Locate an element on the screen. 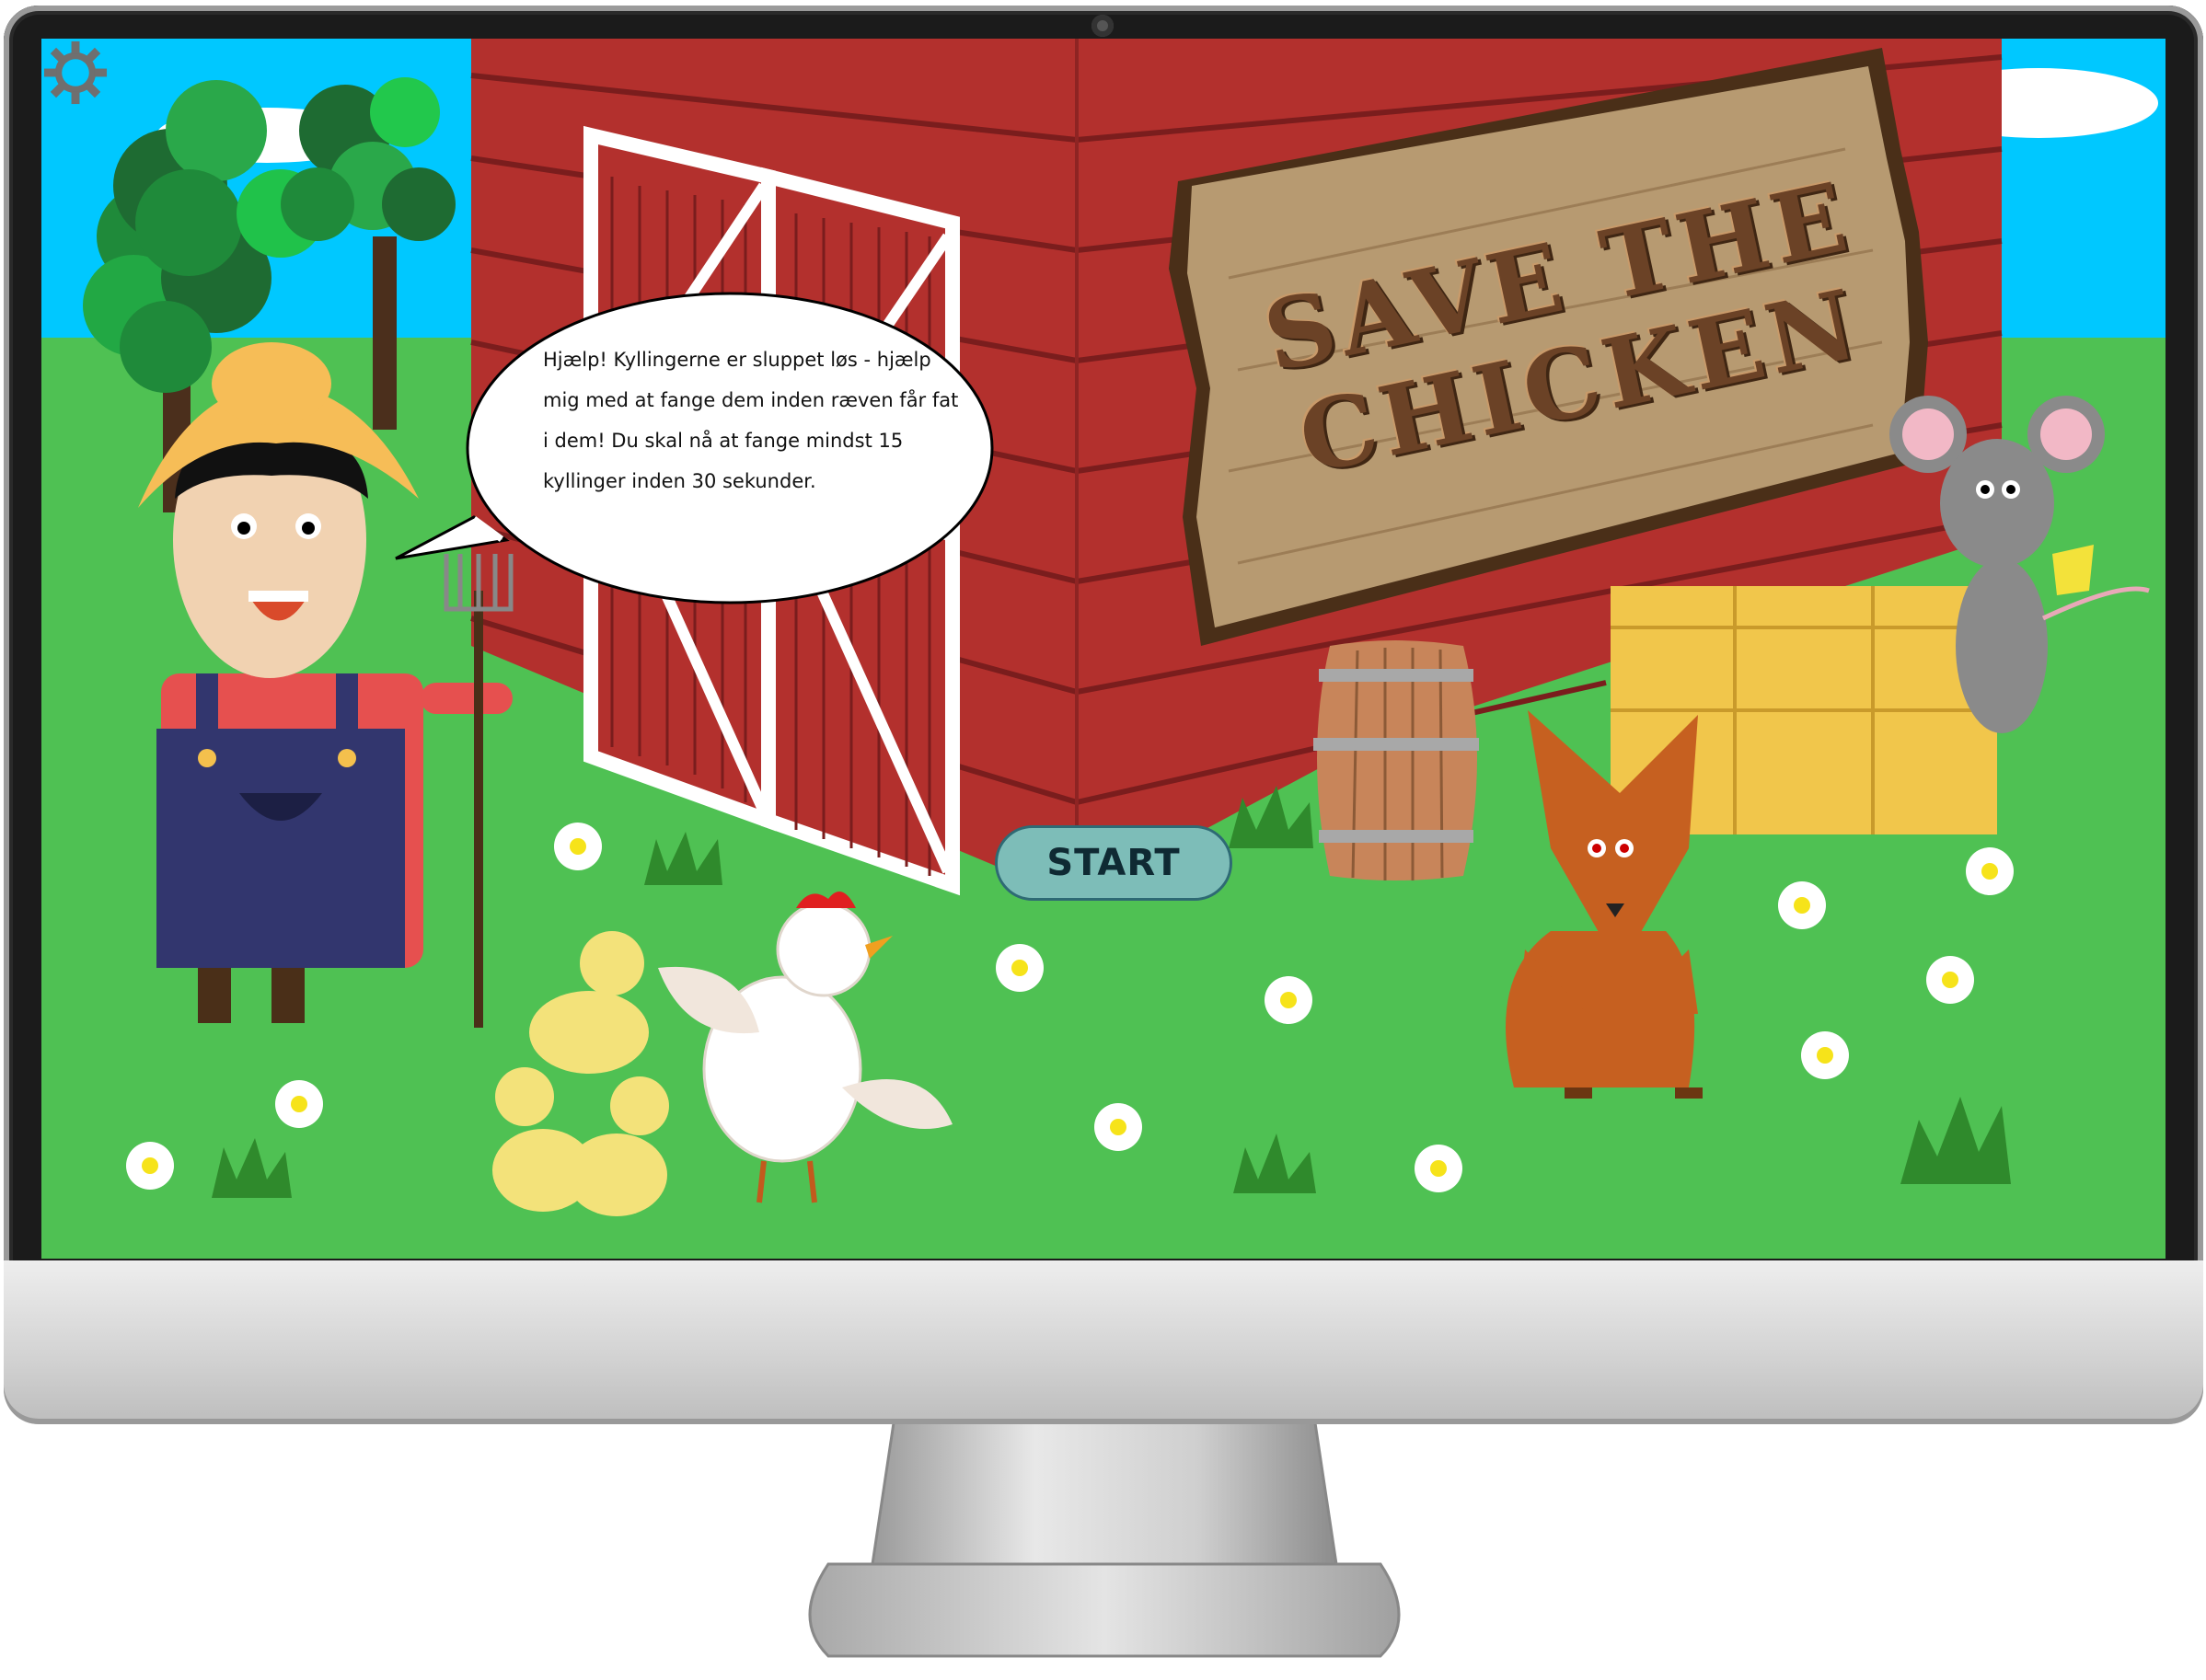 This screenshot has height=1680, width=2206. start-button: START is located at coordinates (1114, 863).